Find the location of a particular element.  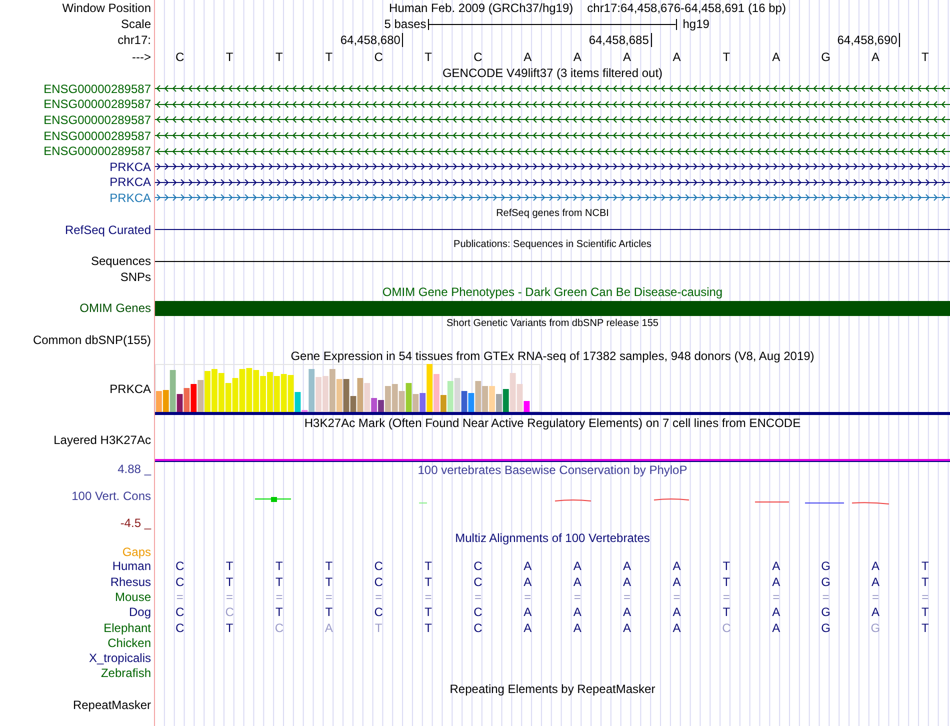

track-title: Short Genetic Variants from dbSNP release 155 is located at coordinates (552, 324).